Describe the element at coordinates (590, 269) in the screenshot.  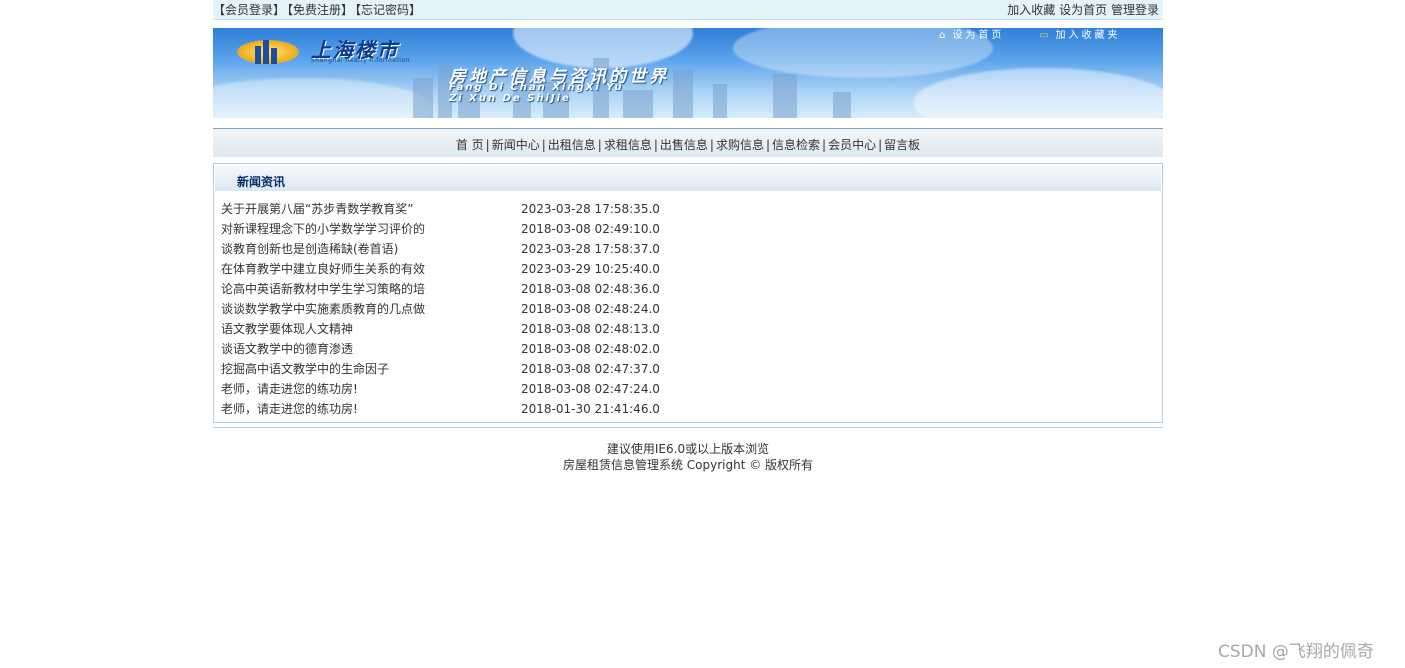
I see `news-timestamp: 2023-03-29 10:25:40.0` at that location.